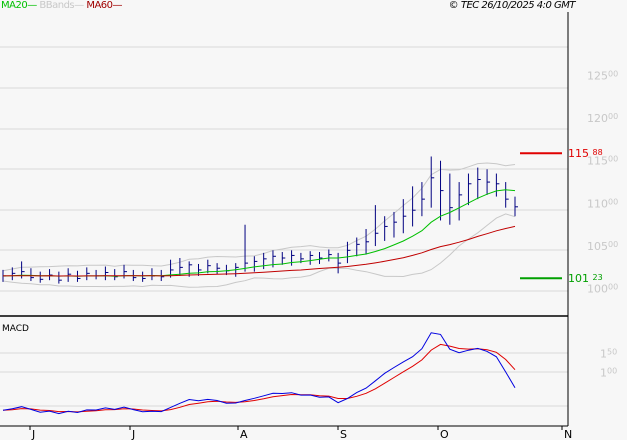  Describe the element at coordinates (608, 354) in the screenshot. I see `macd-tick-label: 150` at that location.